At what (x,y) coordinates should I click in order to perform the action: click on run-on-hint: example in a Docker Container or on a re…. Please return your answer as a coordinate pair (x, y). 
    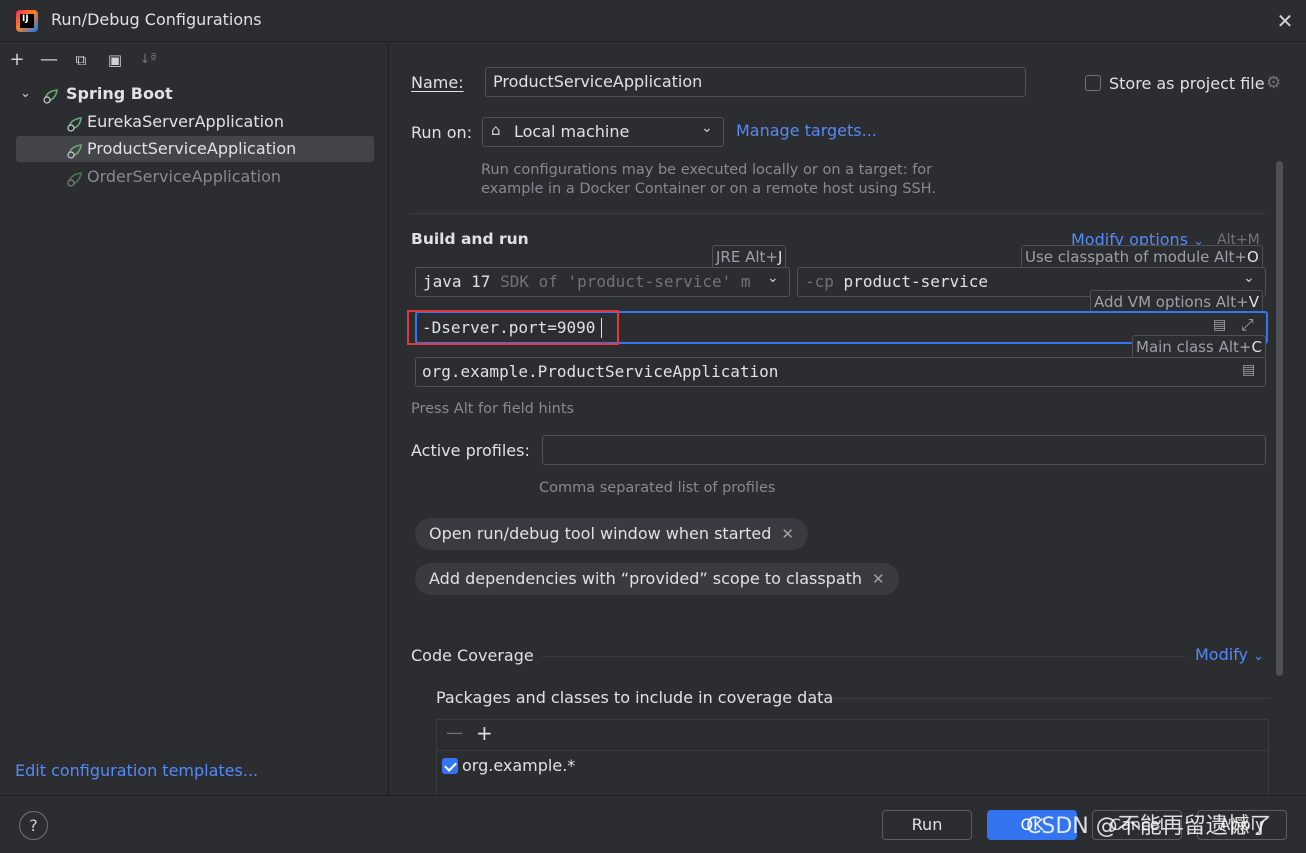
    Looking at the image, I should click on (708, 189).